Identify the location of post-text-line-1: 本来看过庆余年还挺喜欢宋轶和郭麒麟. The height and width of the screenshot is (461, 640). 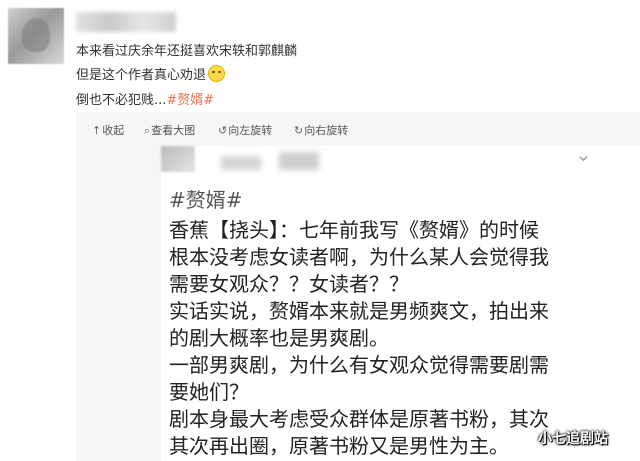
(187, 51).